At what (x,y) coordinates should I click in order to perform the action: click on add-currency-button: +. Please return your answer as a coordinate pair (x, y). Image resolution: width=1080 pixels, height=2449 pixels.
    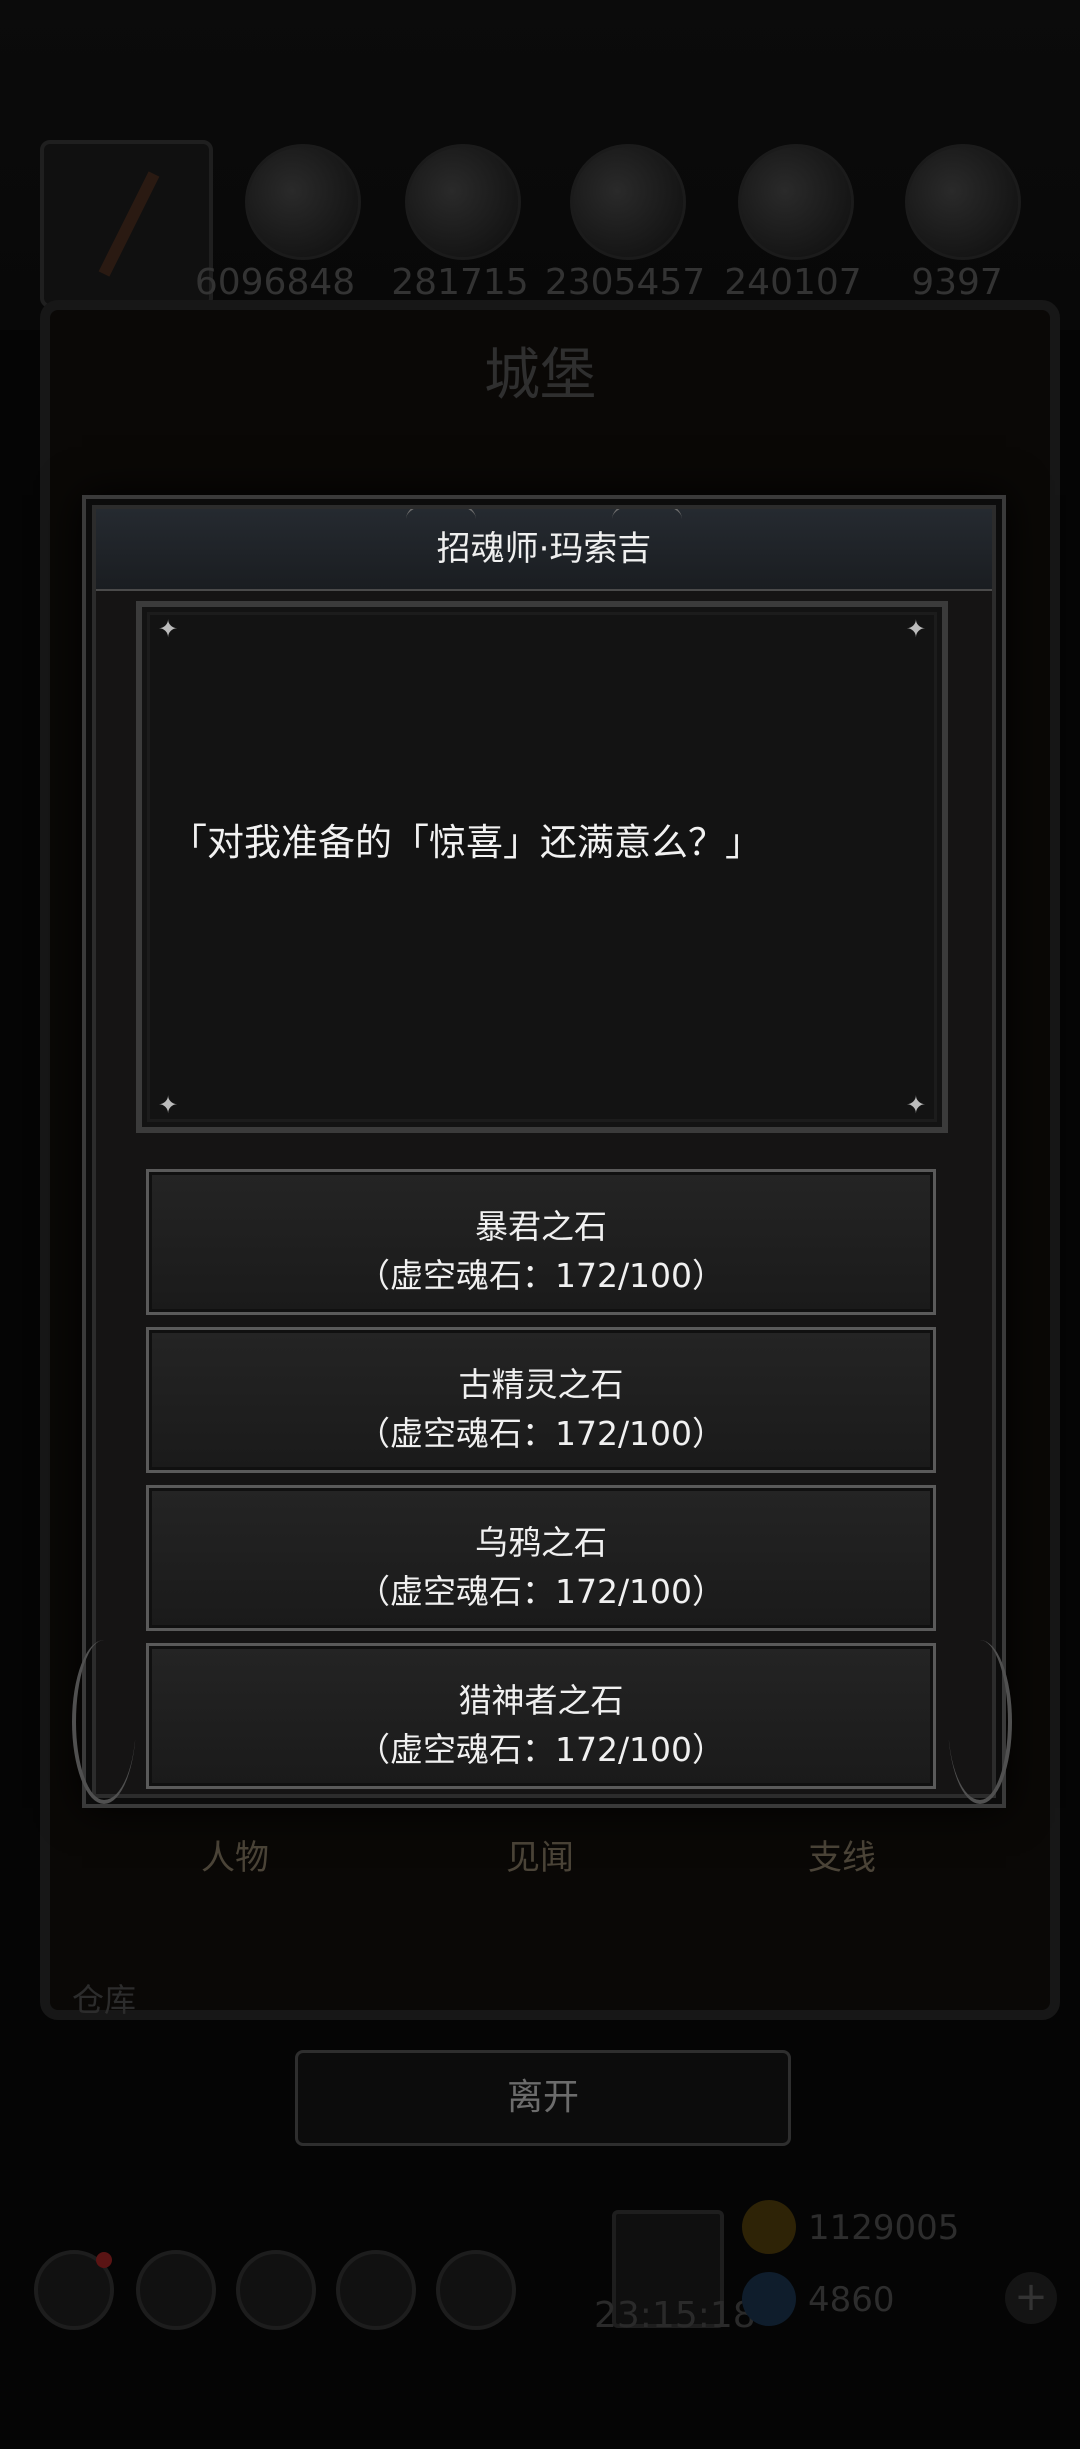
    Looking at the image, I should click on (1031, 2298).